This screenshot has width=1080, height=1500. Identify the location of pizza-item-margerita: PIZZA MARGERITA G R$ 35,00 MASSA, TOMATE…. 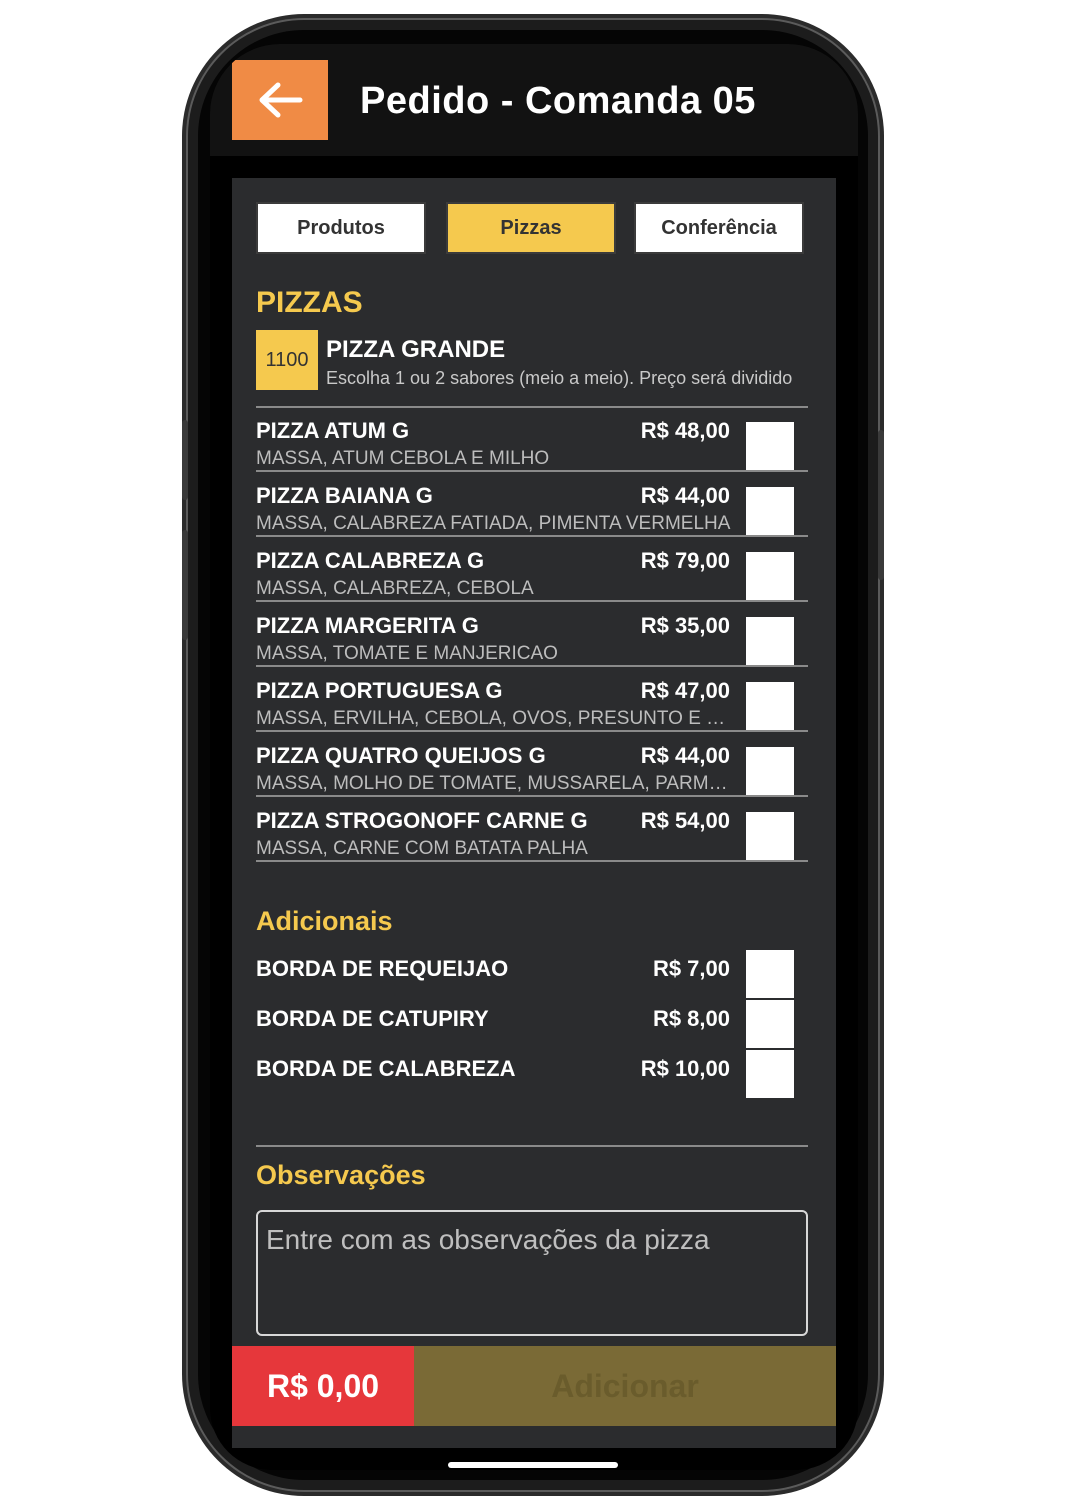
(534, 641).